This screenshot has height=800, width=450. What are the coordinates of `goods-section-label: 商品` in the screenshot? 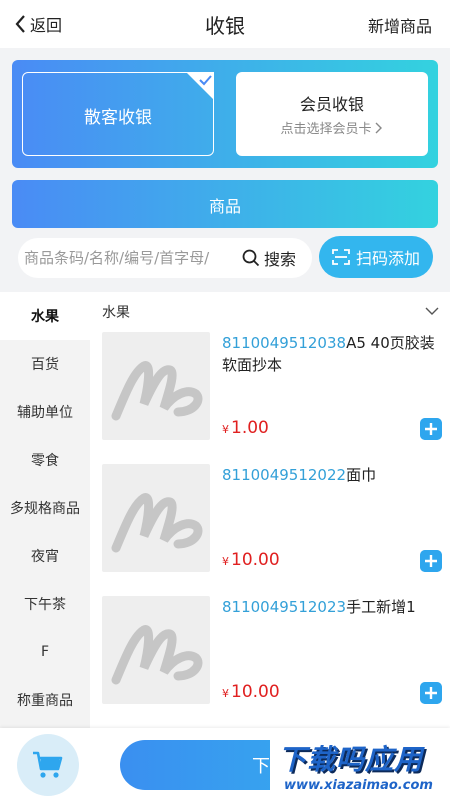 It's located at (224, 206).